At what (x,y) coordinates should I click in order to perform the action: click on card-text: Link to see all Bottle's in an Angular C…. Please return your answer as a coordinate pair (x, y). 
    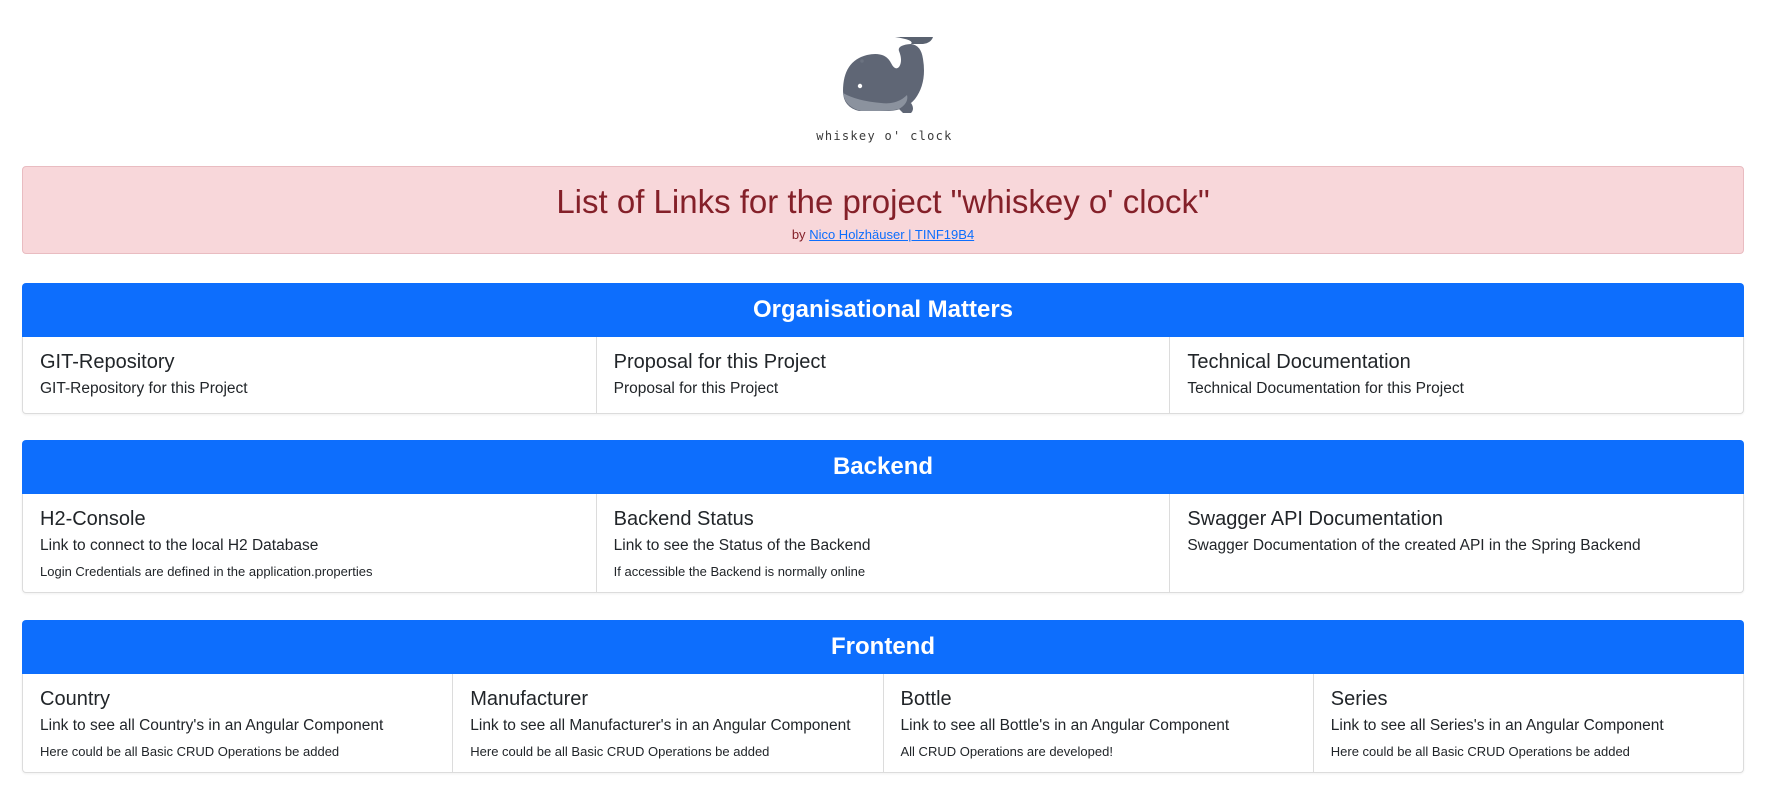
    Looking at the image, I should click on (1065, 725).